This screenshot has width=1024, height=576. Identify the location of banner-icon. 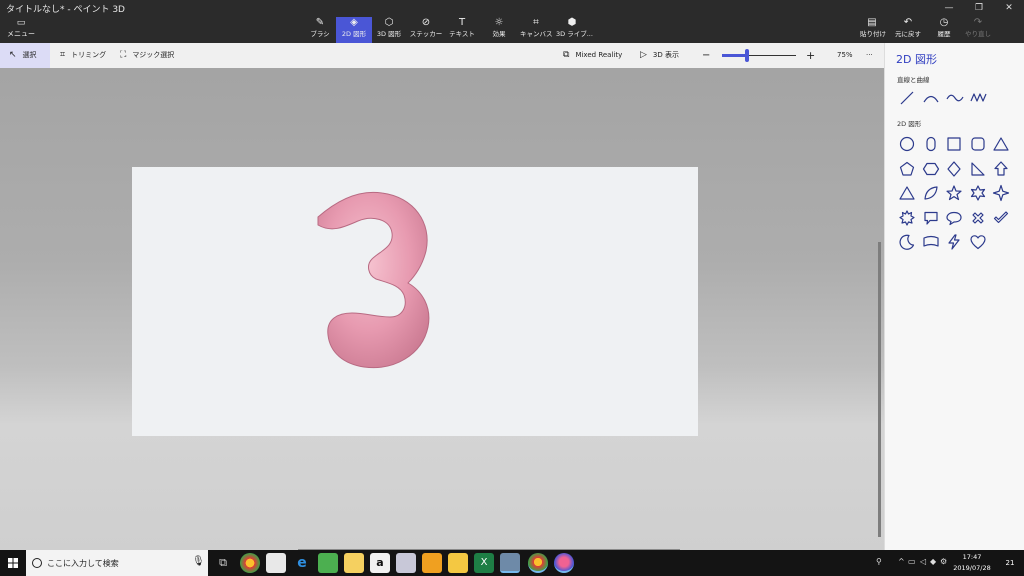
(931, 242).